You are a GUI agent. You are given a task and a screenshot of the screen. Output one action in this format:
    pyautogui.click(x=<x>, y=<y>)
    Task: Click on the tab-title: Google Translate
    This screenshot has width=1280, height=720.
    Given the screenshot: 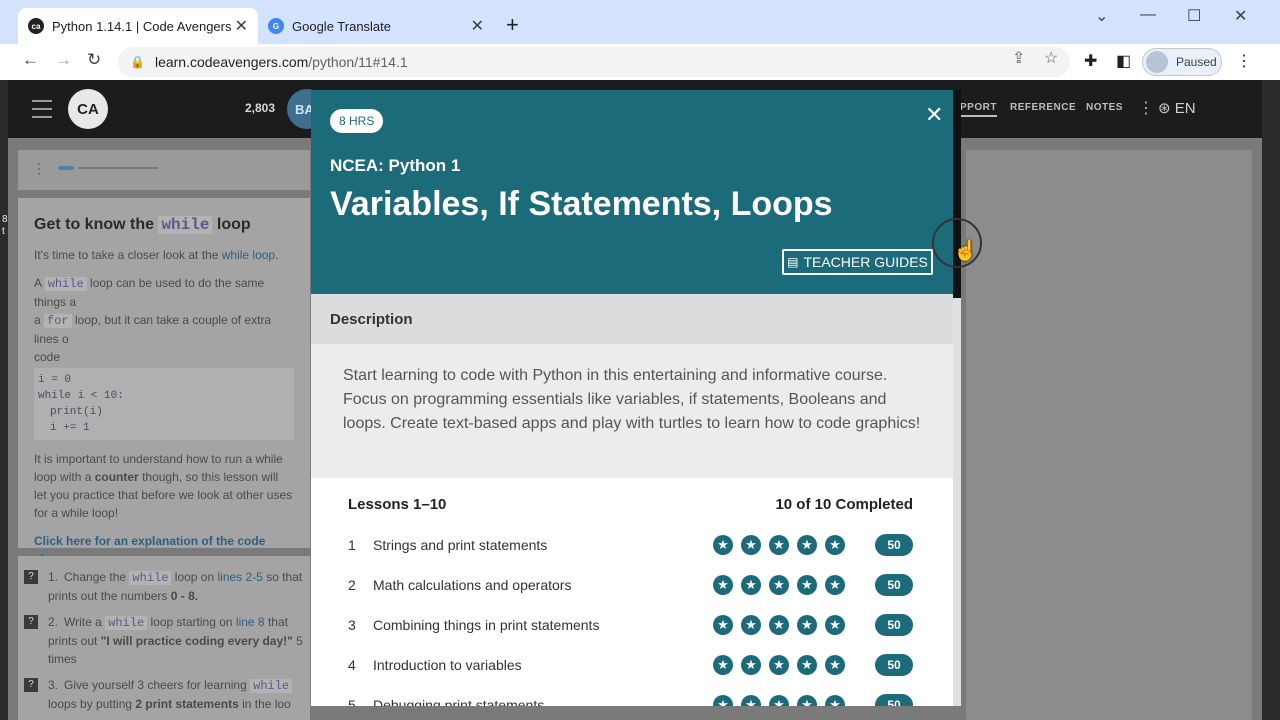 What is the action you would take?
    pyautogui.click(x=342, y=26)
    